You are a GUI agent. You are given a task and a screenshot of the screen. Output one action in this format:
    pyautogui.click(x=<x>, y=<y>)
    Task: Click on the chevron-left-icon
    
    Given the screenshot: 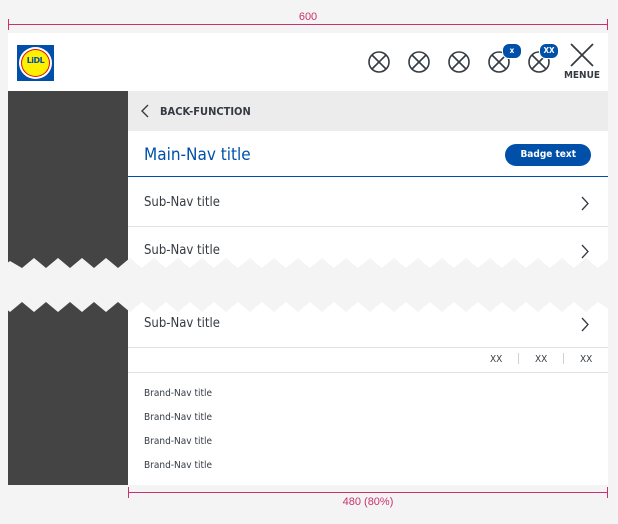 What is the action you would take?
    pyautogui.click(x=145, y=111)
    